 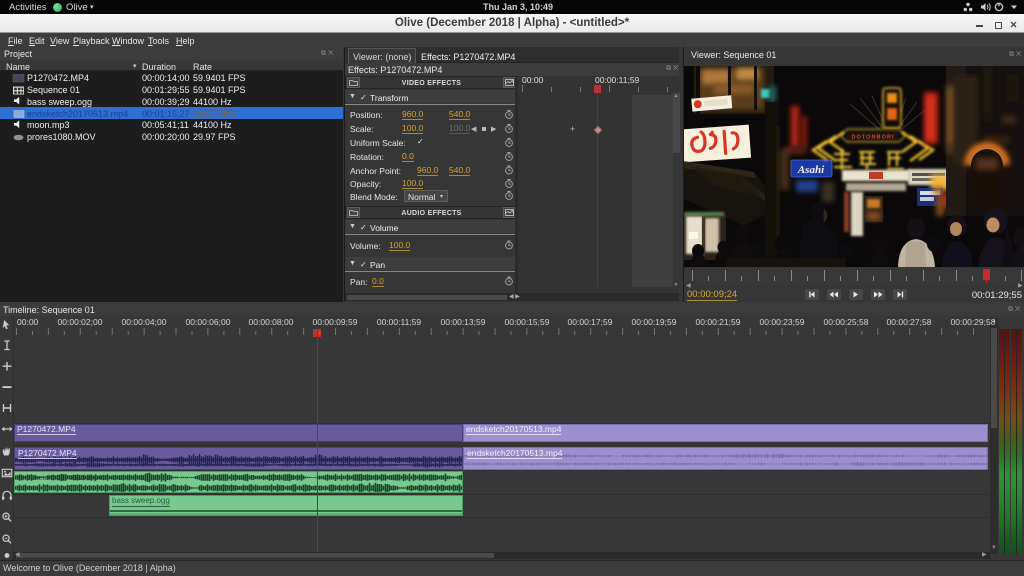 What do you see at coordinates (872, 138) in the screenshot?
I see `svg-text: DOTONBORI` at bounding box center [872, 138].